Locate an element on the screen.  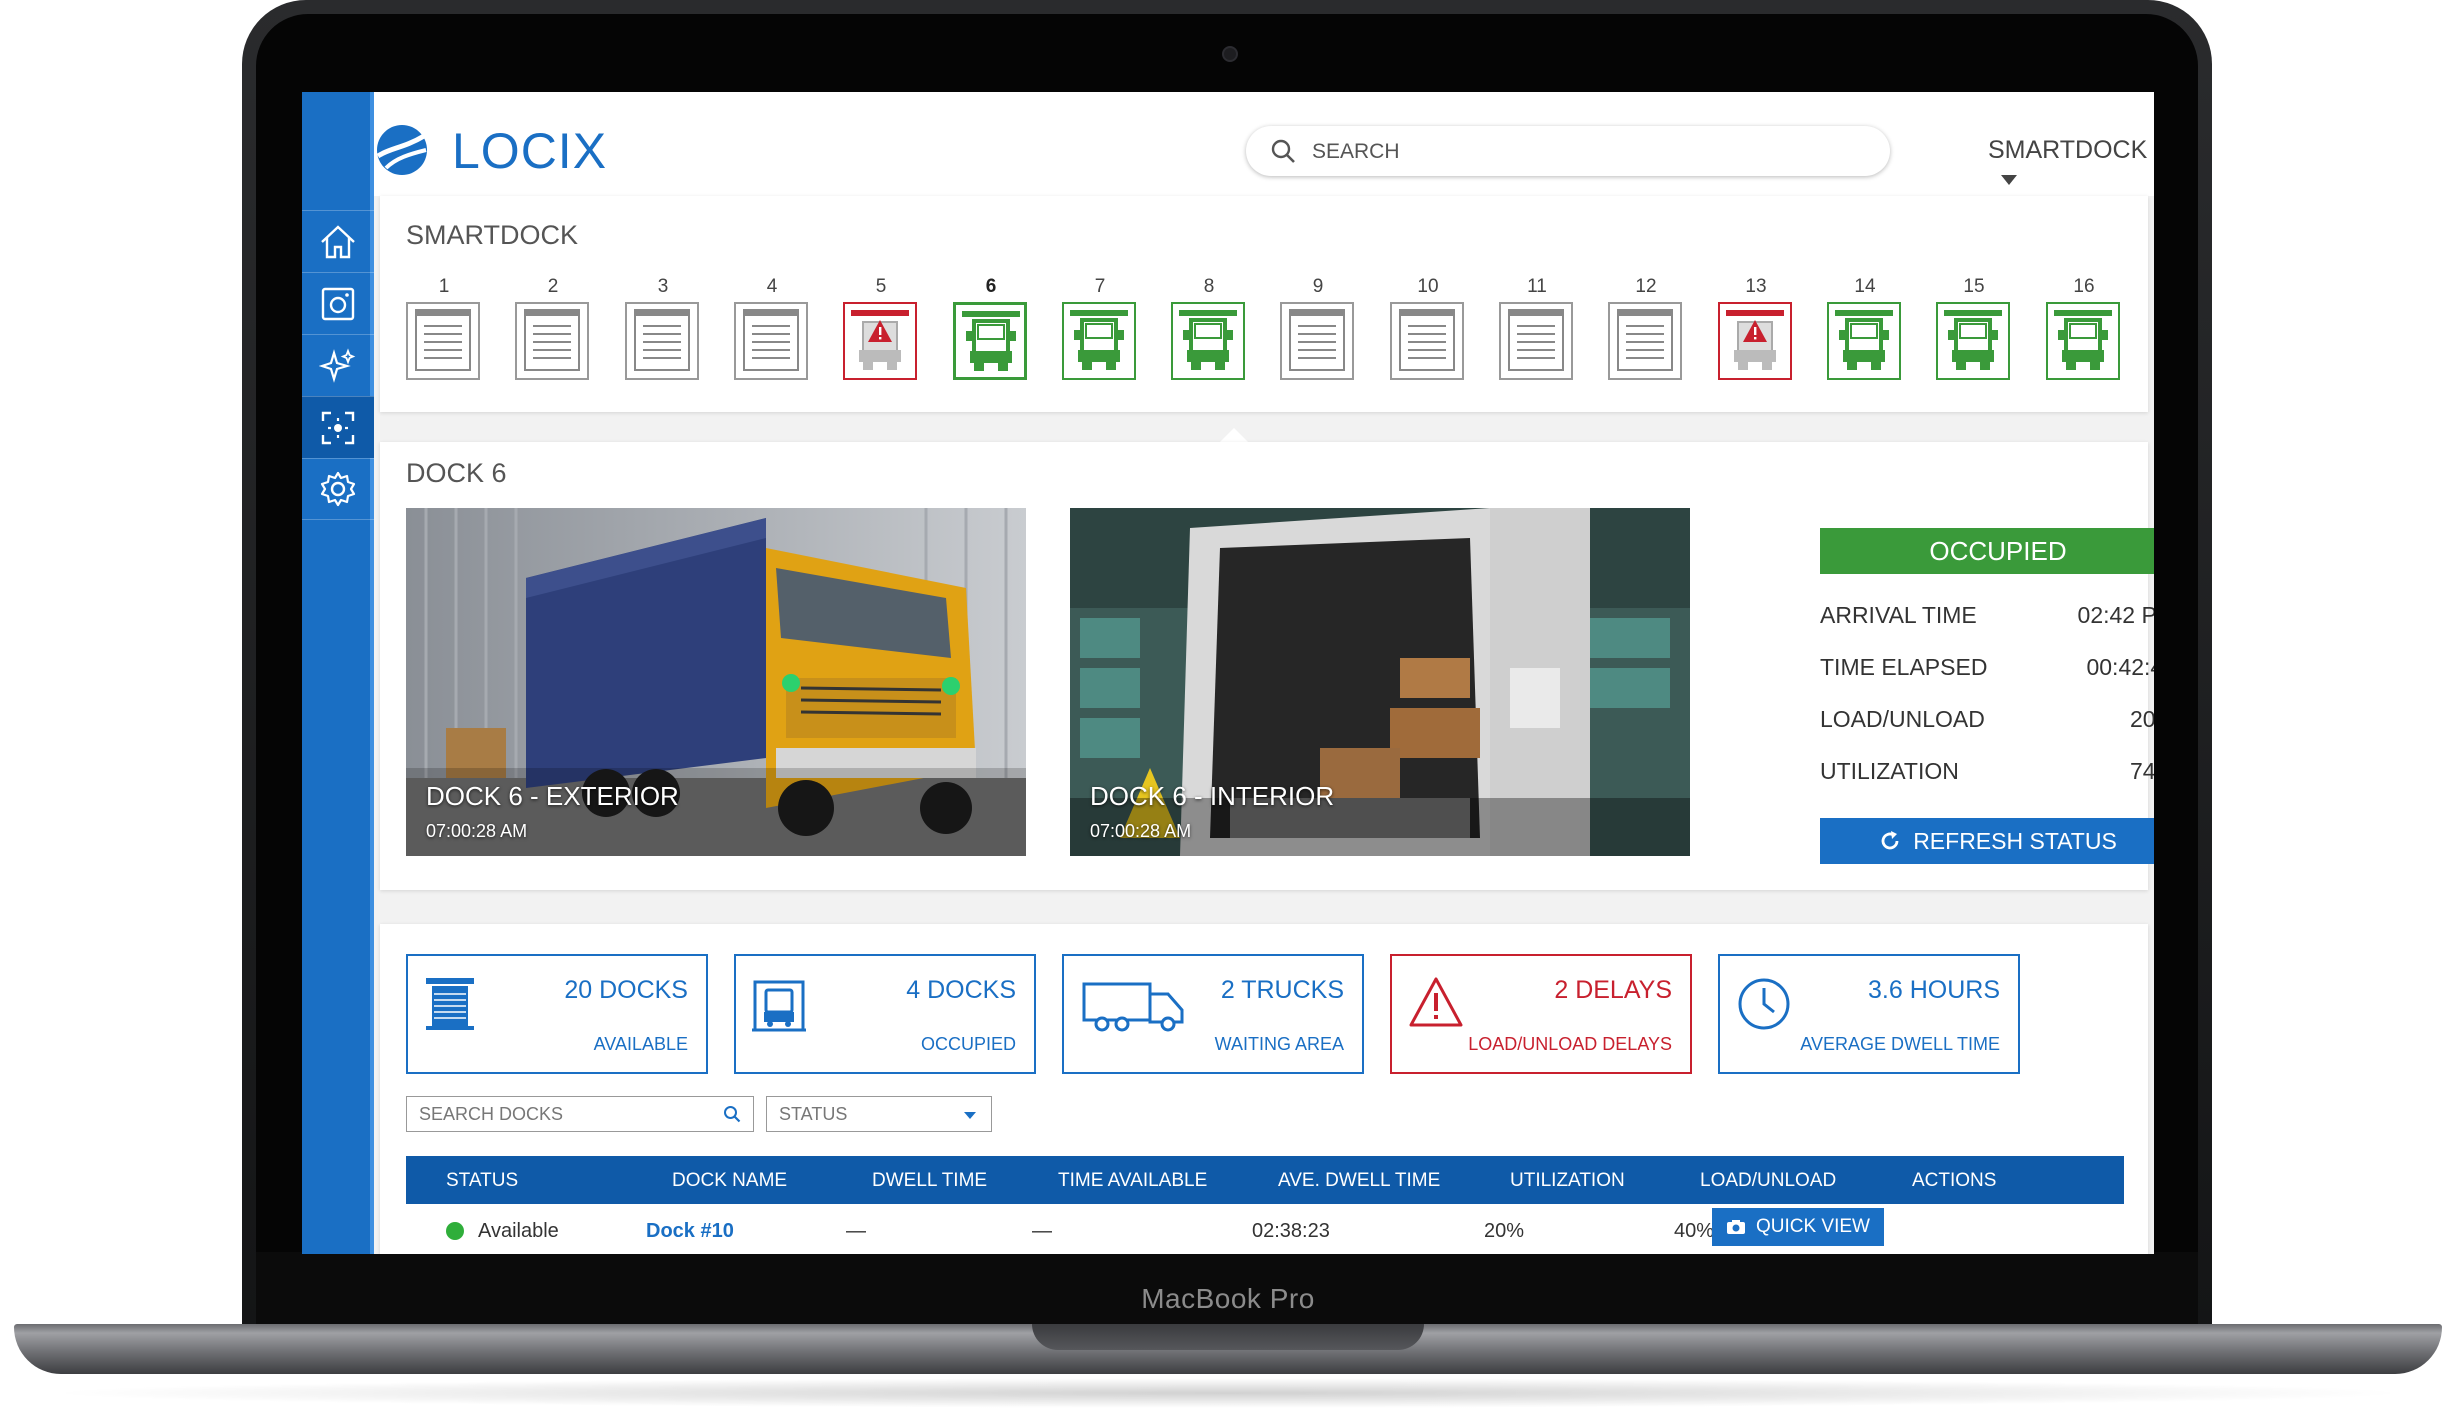
dock-tile: 6 is located at coordinates (991, 328).